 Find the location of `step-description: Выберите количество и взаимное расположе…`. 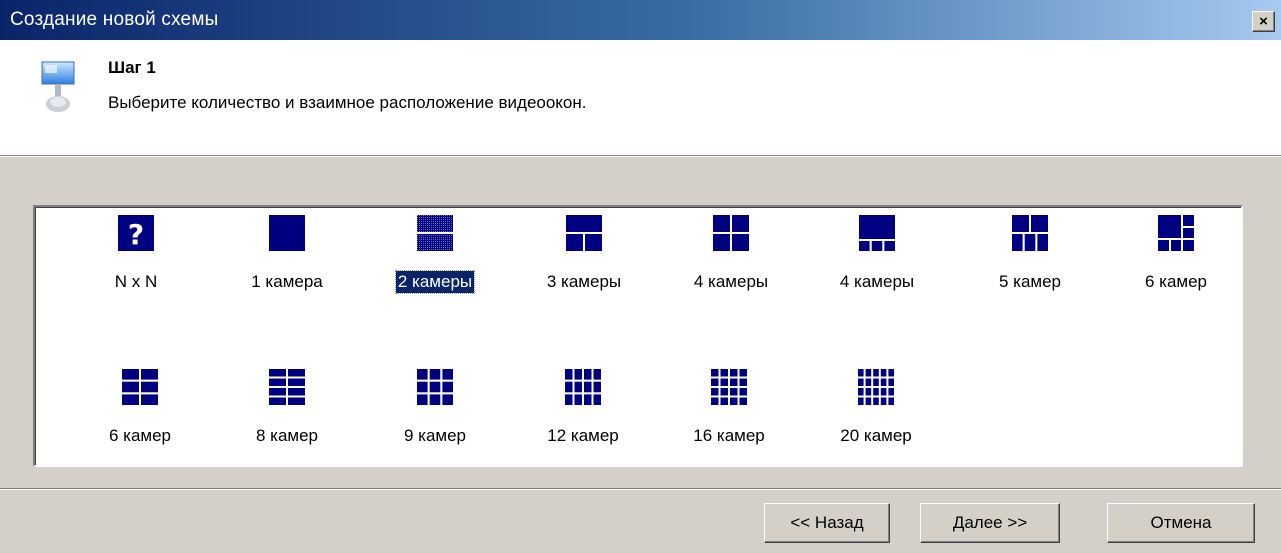

step-description: Выберите количество и взаимное расположе… is located at coordinates (347, 102).